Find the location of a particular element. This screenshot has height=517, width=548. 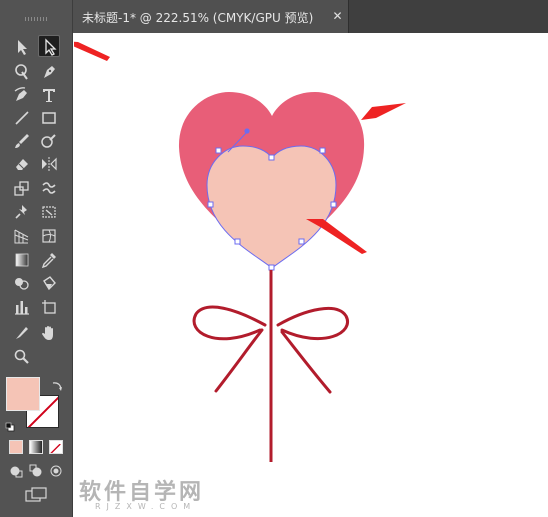

warp-tool-button is located at coordinates (49, 188).